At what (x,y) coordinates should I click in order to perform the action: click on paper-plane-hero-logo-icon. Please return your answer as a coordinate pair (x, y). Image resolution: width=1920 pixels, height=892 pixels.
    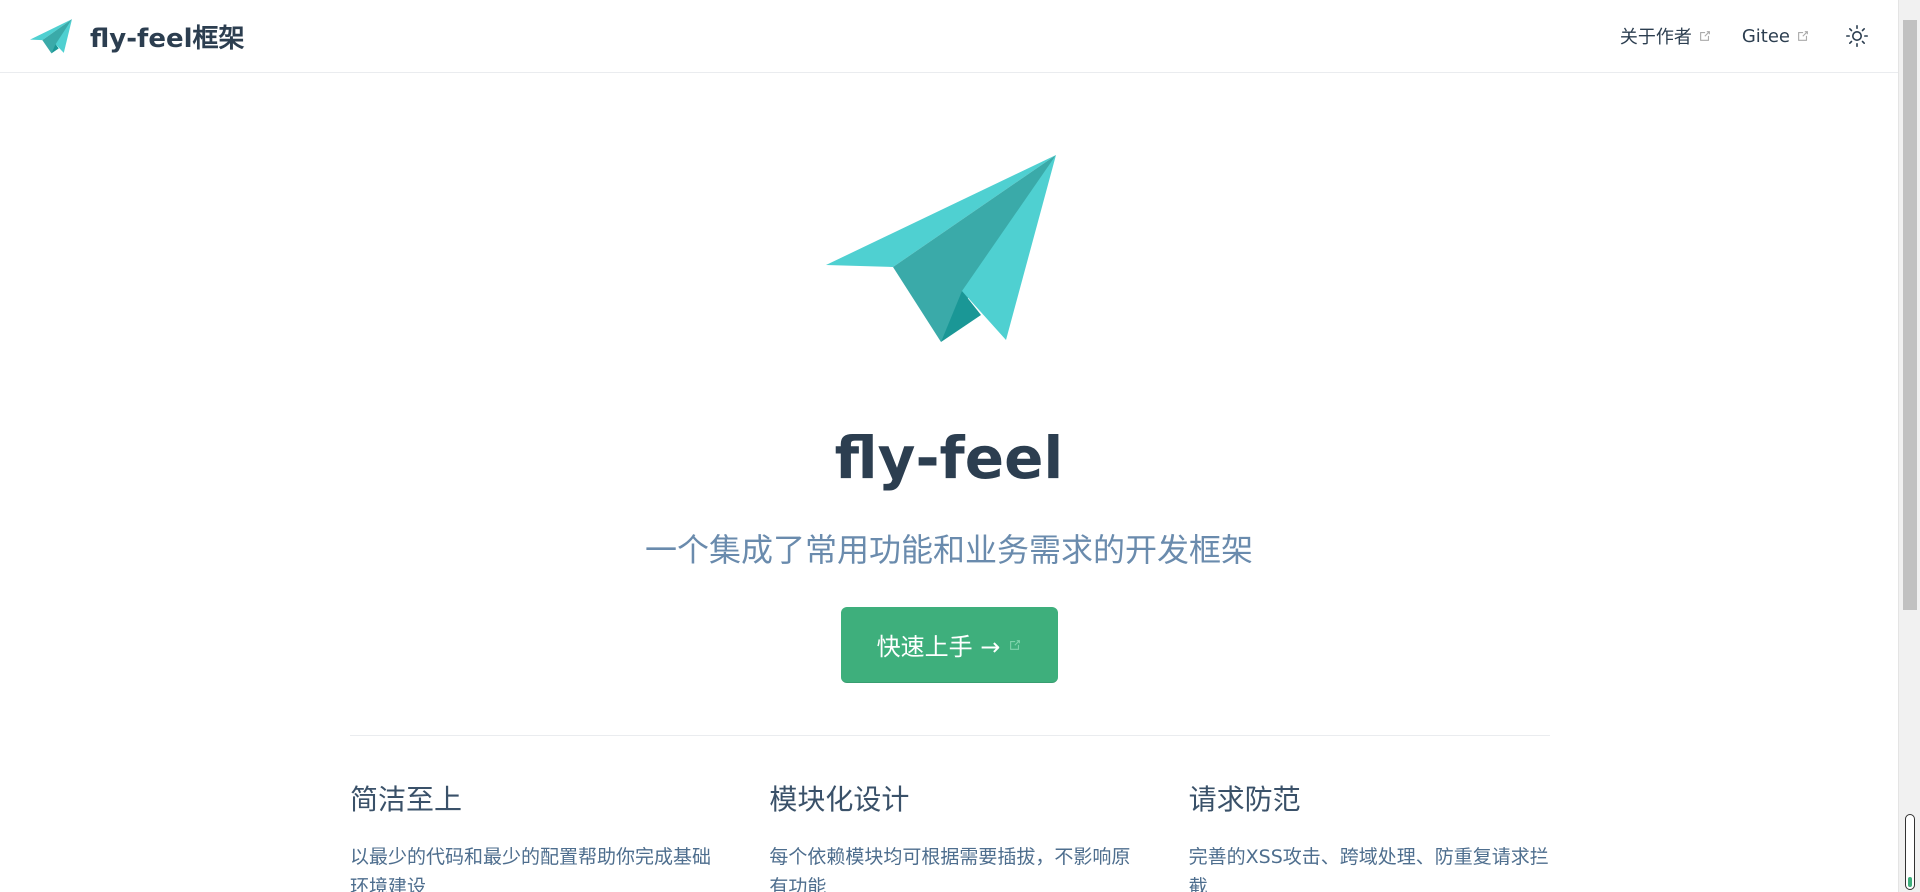
    Looking at the image, I should click on (941, 248).